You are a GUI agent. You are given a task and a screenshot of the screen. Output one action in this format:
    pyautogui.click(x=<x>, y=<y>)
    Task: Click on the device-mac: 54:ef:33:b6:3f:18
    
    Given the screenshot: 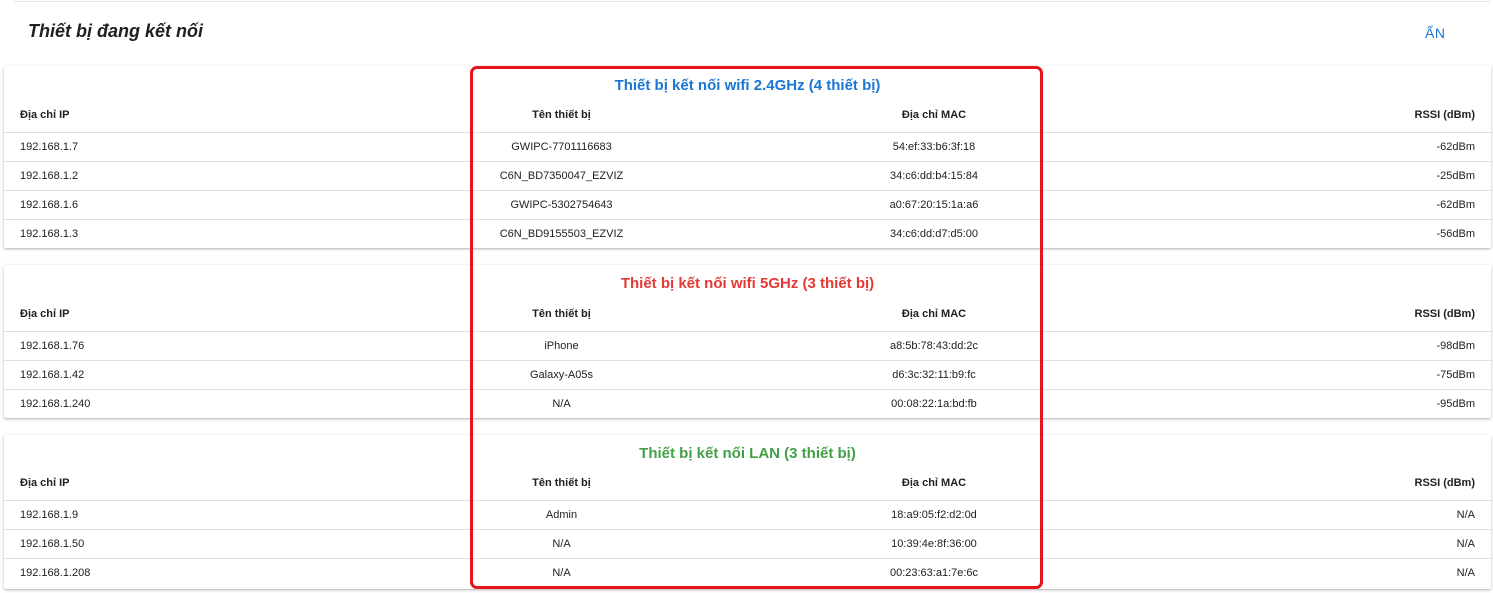 What is the action you would take?
    pyautogui.click(x=934, y=147)
    